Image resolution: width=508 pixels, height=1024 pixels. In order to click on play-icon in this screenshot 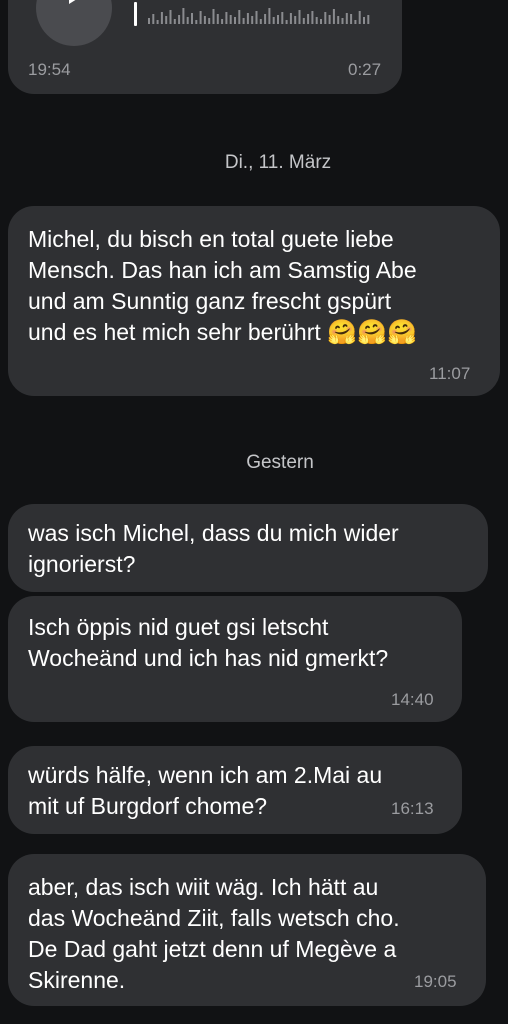, I will do `click(77, 2)`.